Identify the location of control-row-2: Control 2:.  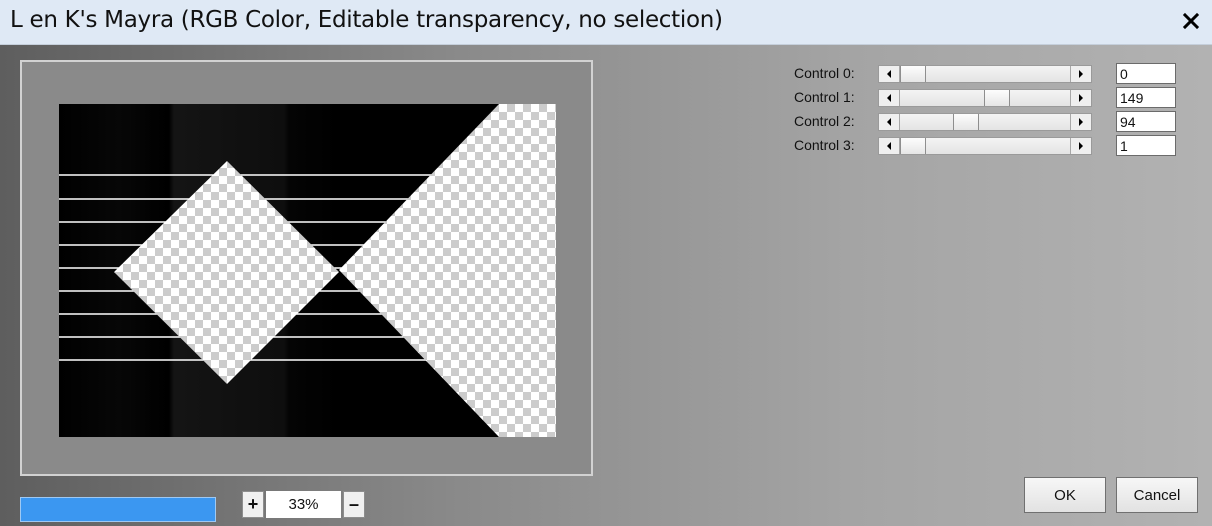
(985, 121).